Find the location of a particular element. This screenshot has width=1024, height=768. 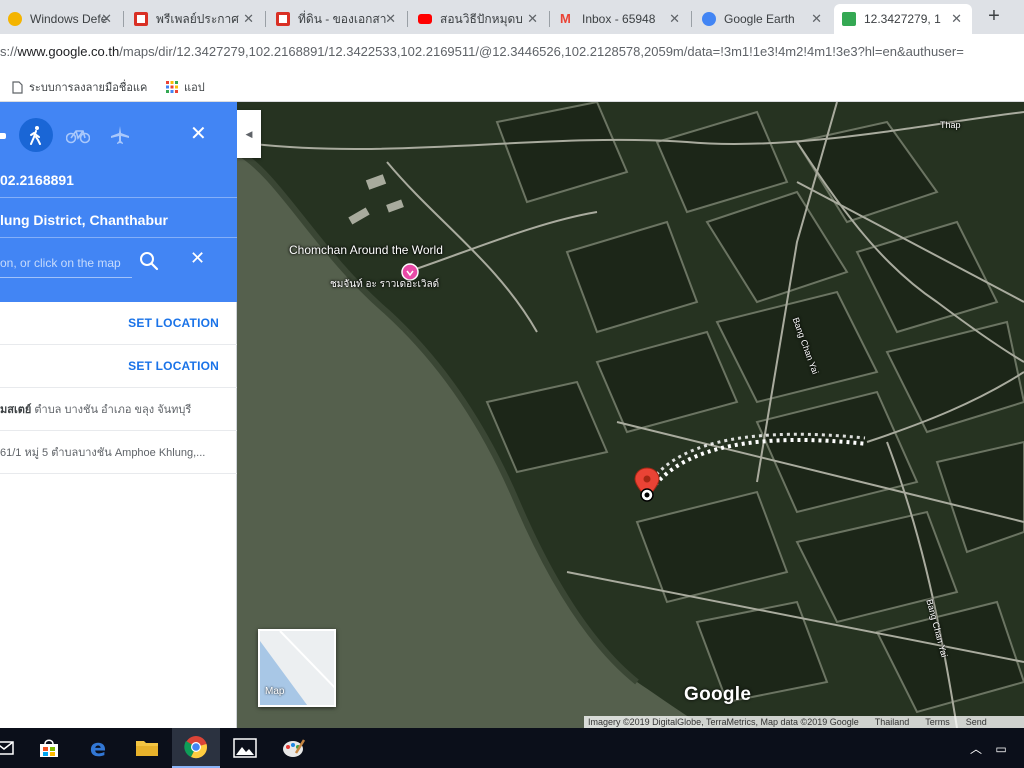

google-logo: Google is located at coordinates (718, 694).